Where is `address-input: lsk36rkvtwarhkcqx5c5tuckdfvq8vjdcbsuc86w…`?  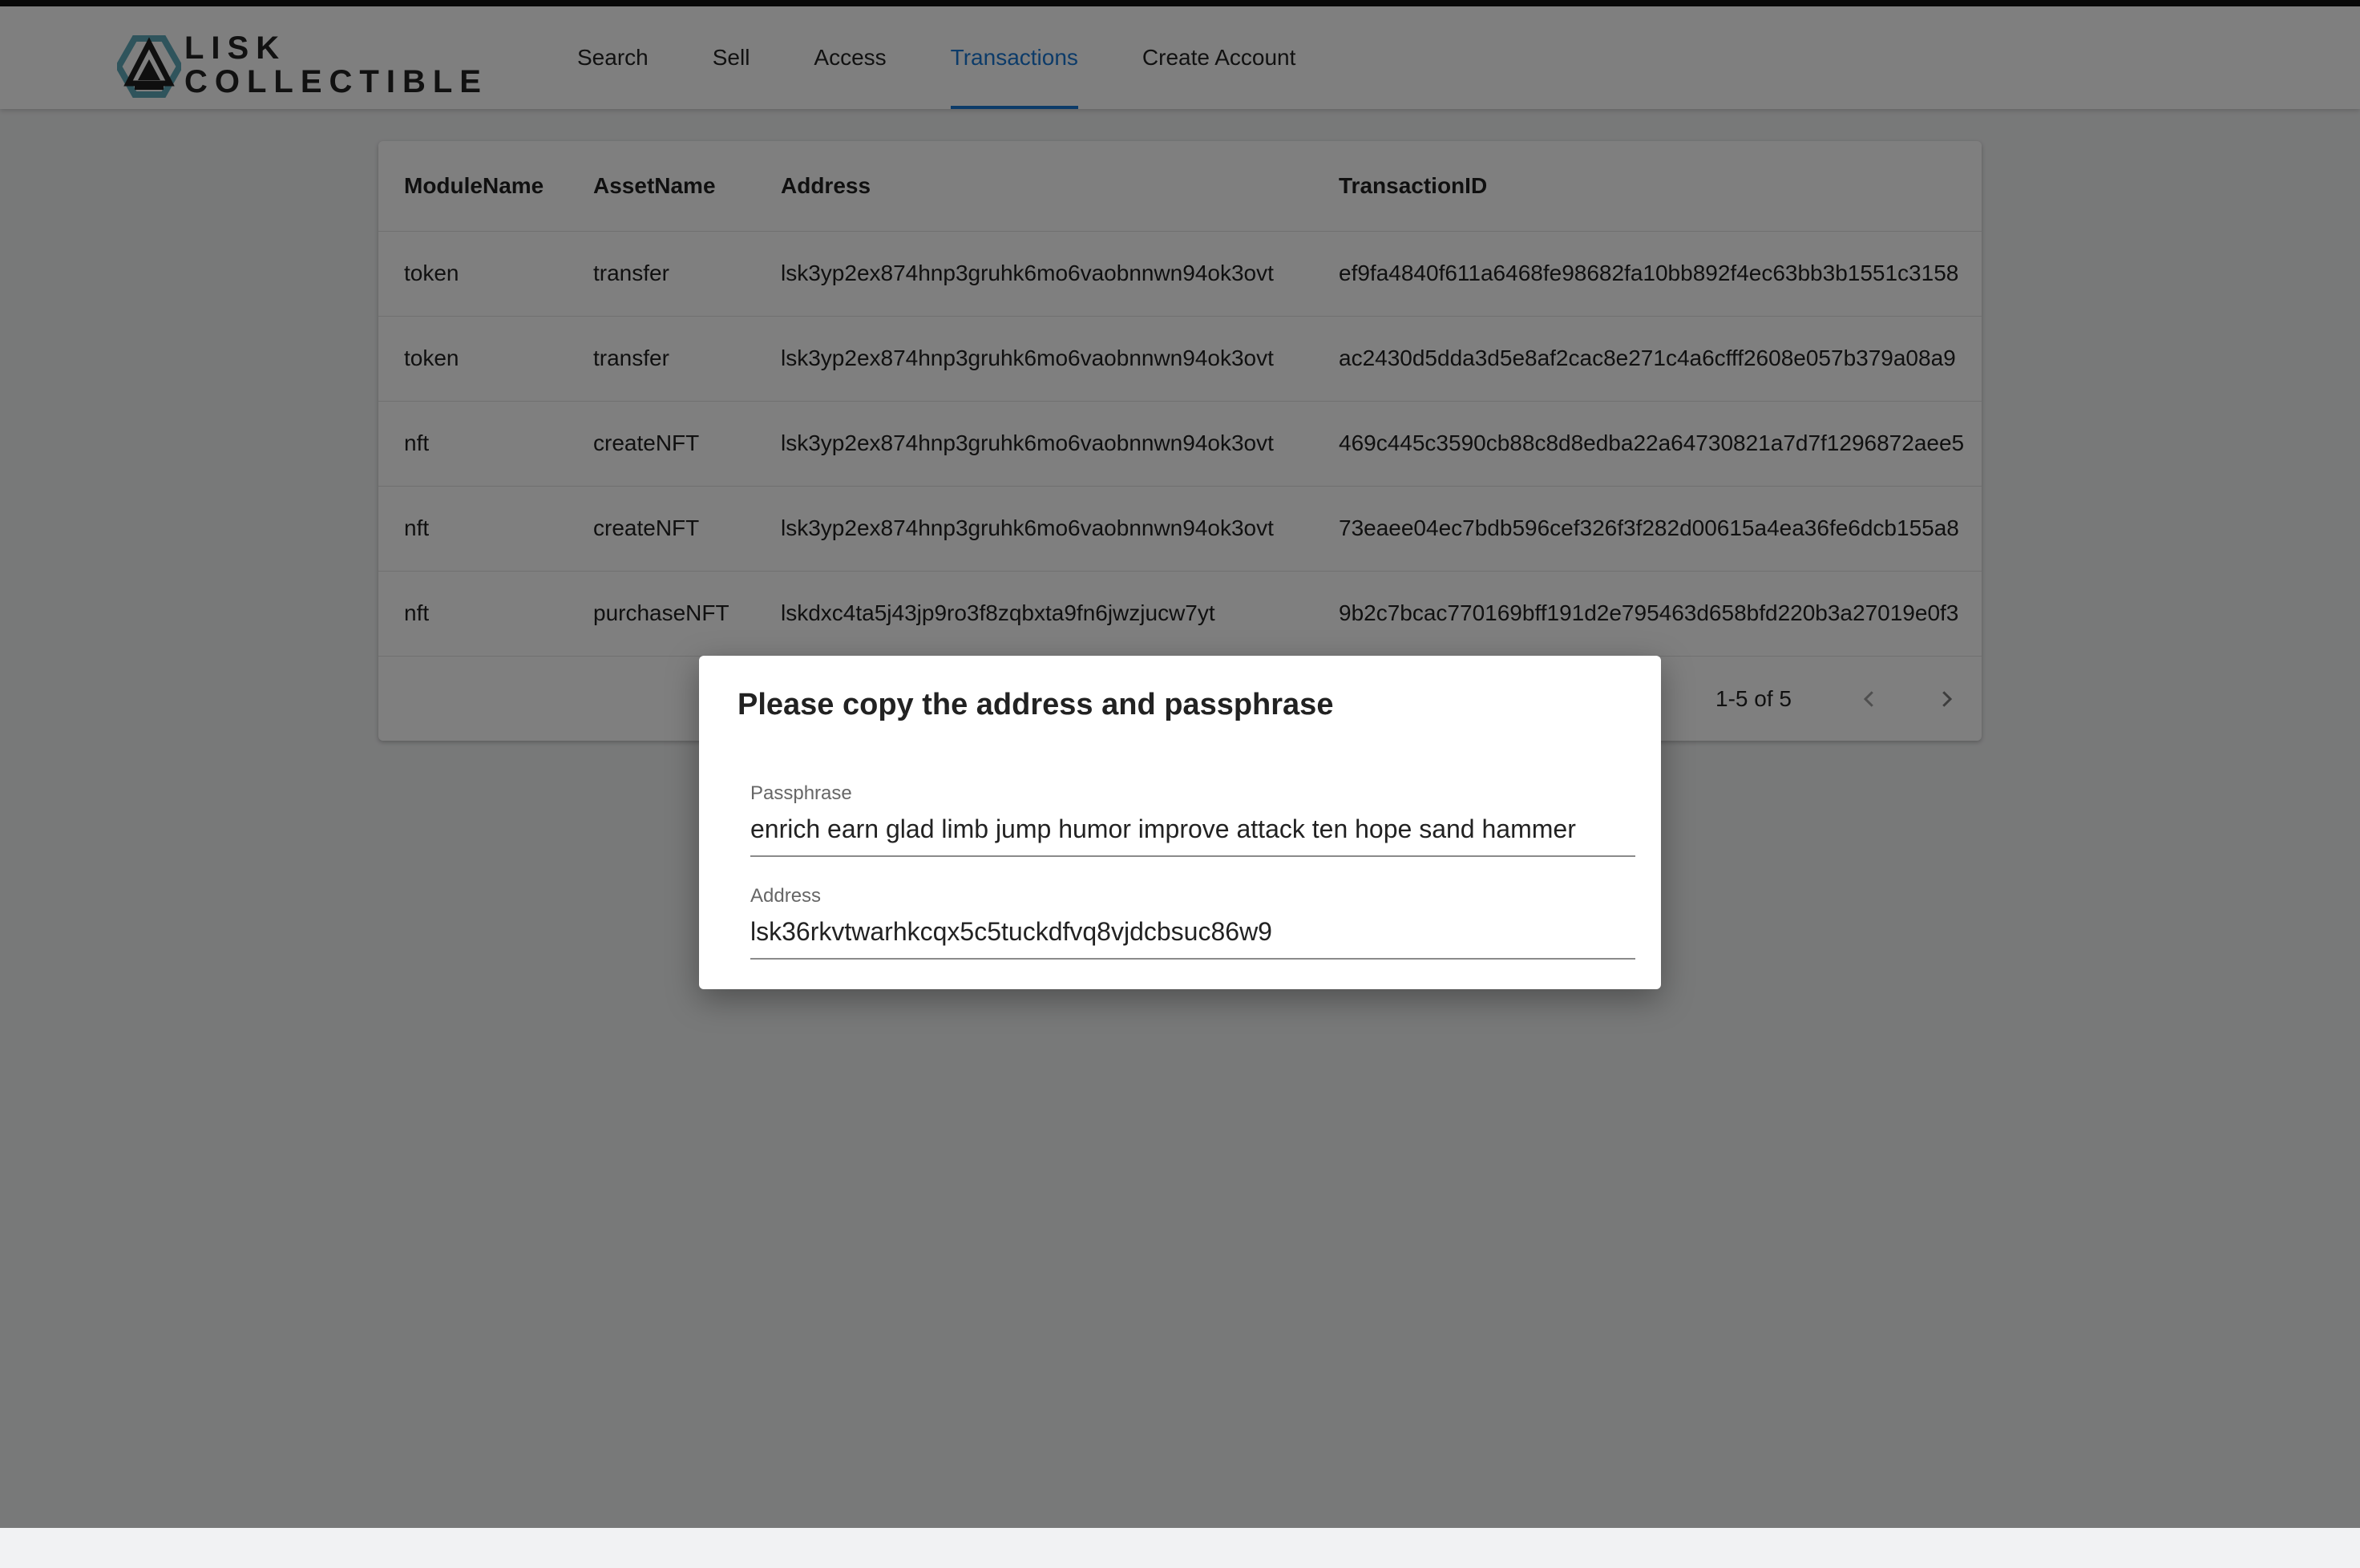 address-input: lsk36rkvtwarhkcqx5c5tuckdfvq8vjdcbsuc86w… is located at coordinates (1192, 938).